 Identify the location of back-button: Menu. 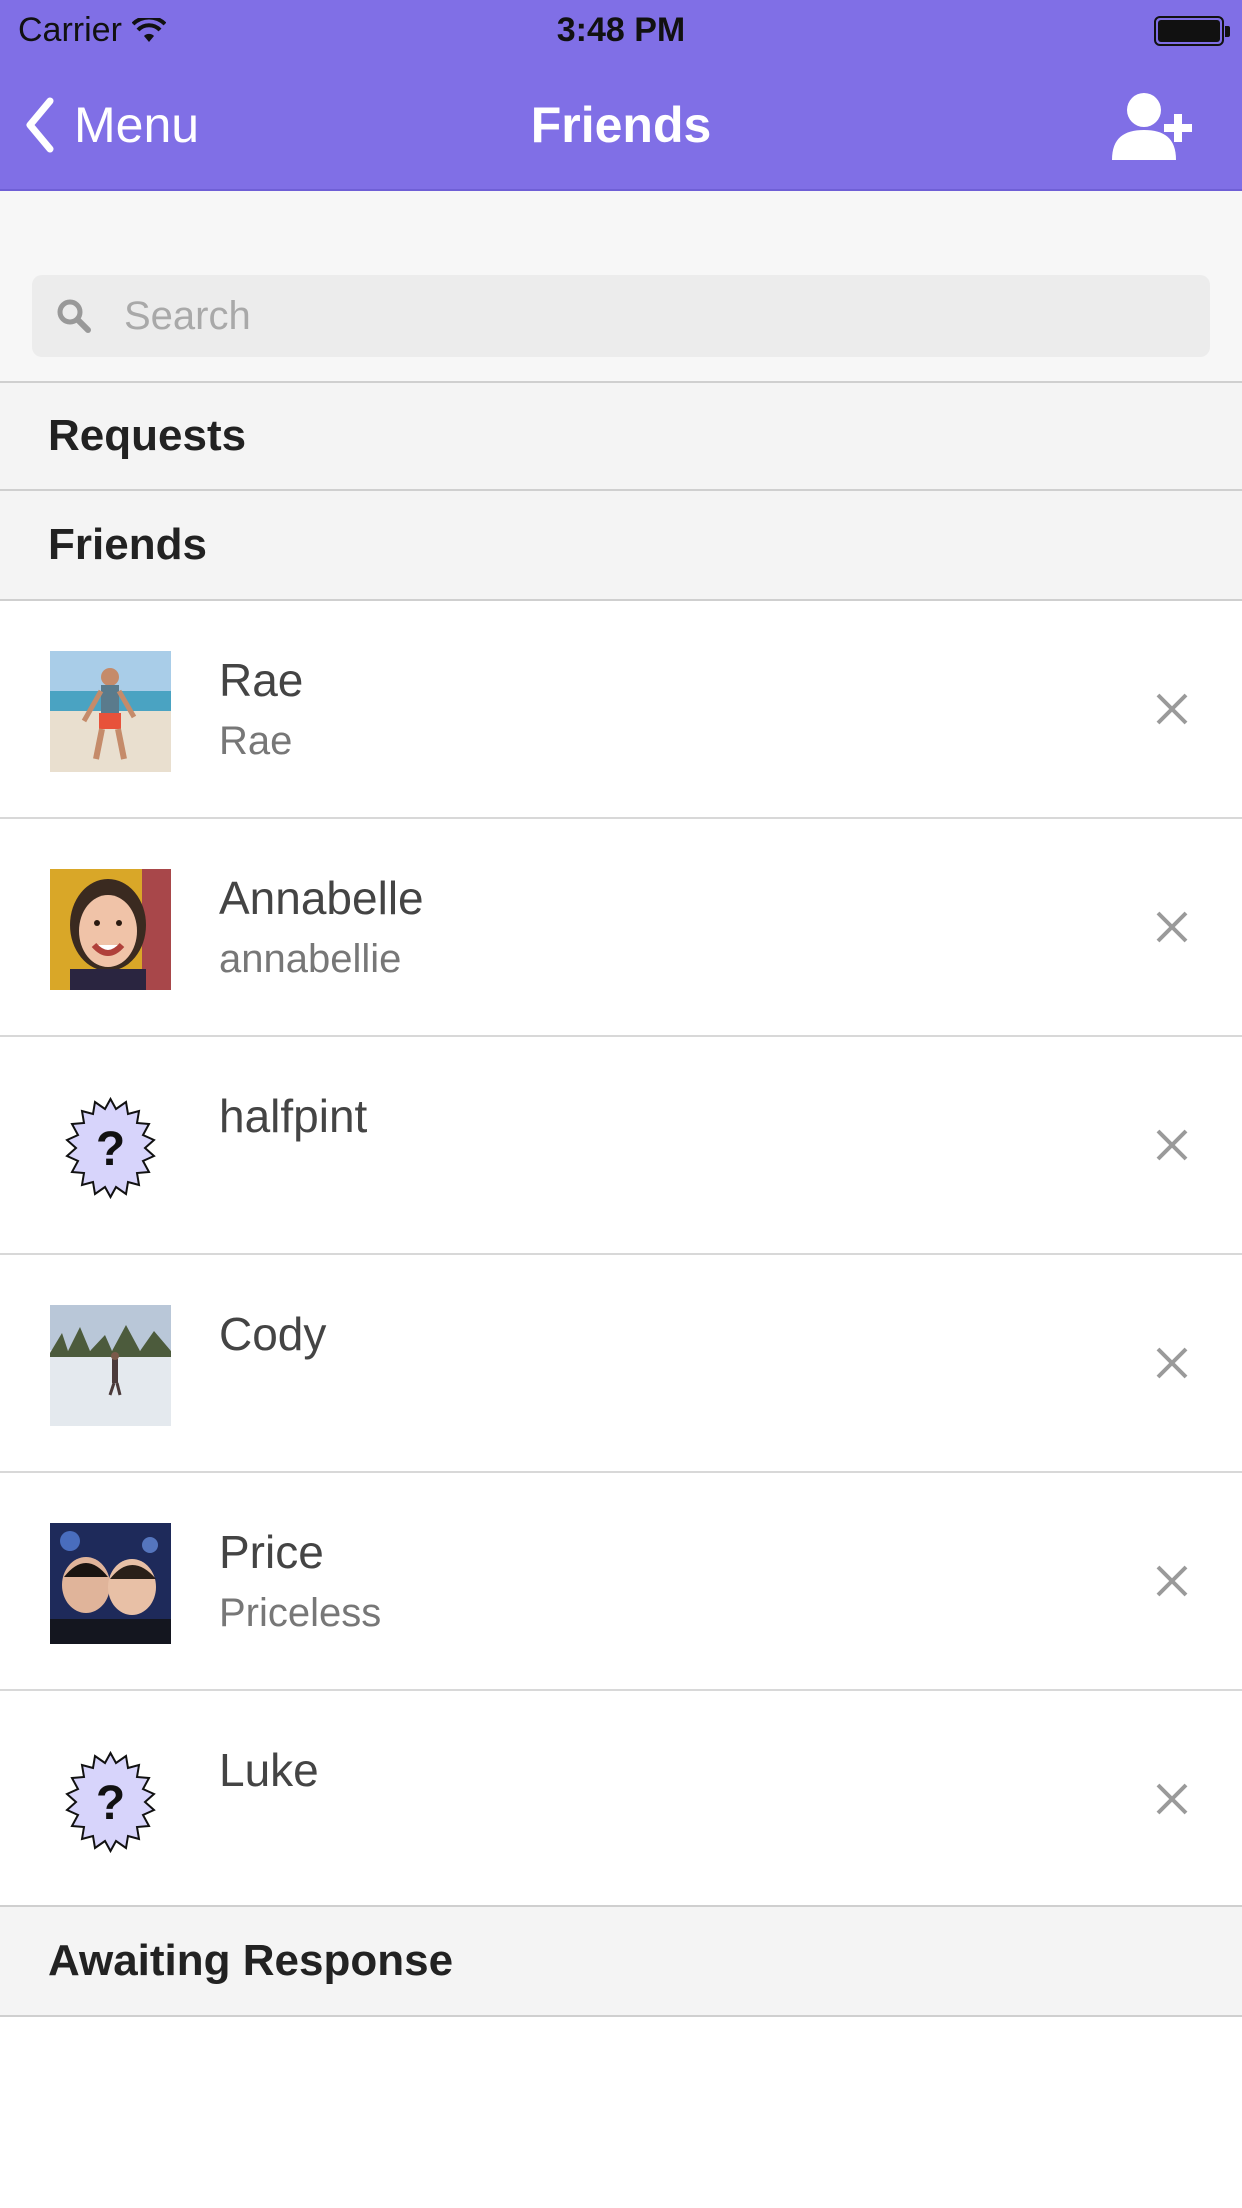
(110, 125).